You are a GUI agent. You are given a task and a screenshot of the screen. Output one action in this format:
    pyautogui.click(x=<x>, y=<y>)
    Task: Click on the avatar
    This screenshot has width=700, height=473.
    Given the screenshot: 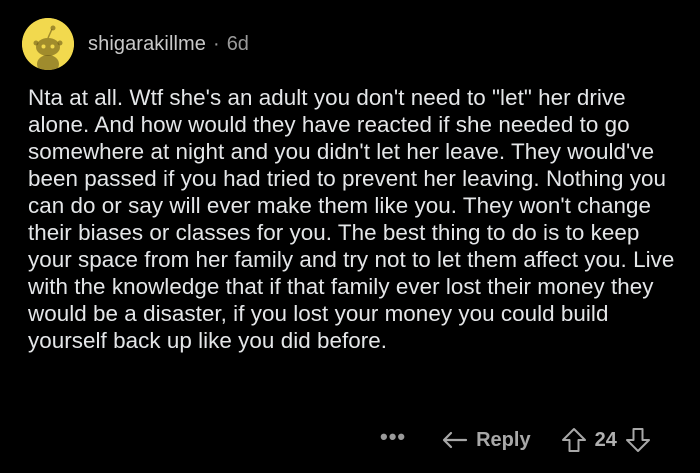 What is the action you would take?
    pyautogui.click(x=48, y=44)
    